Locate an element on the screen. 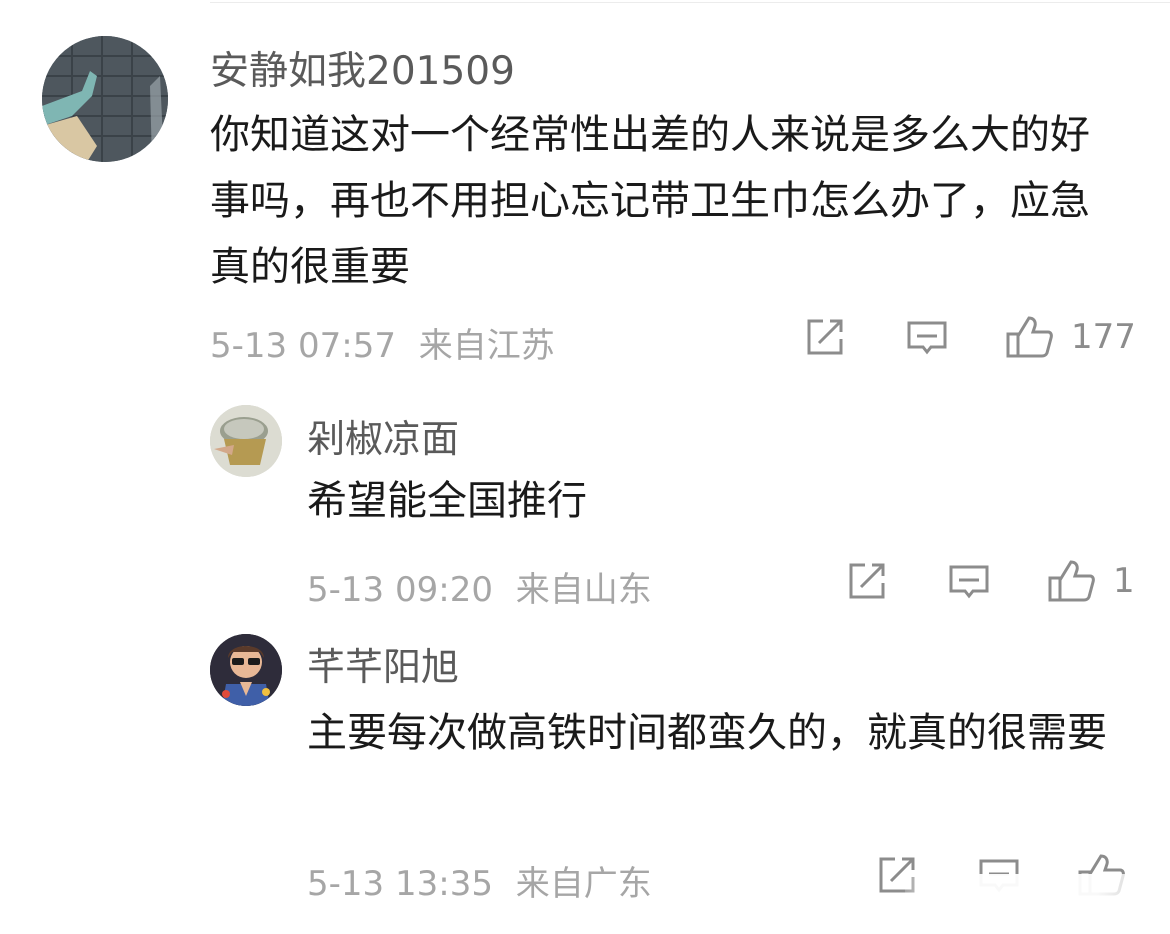 The width and height of the screenshot is (1170, 934). reply-location: 来自广东 is located at coordinates (583, 884).